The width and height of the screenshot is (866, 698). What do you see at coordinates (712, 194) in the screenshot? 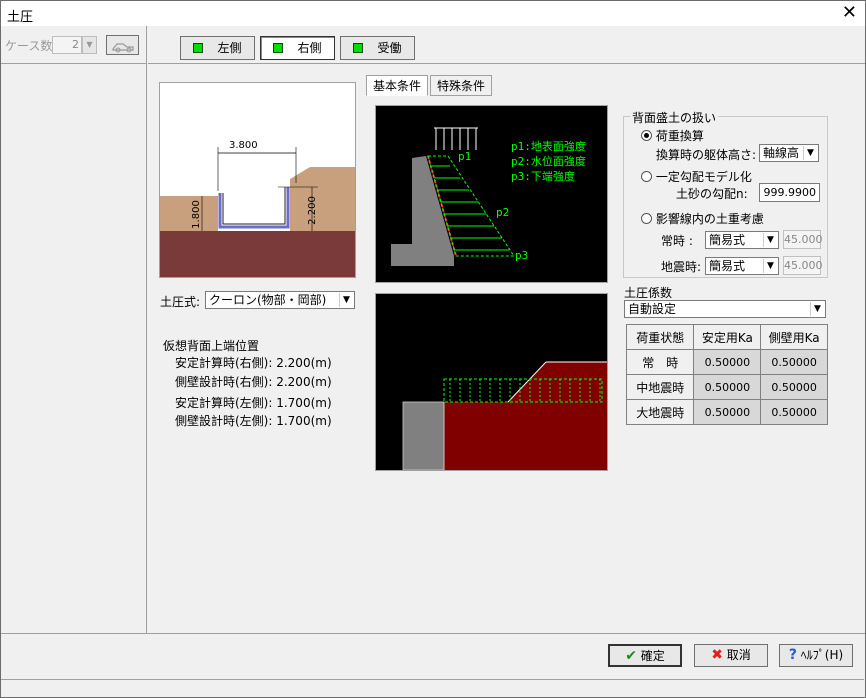
I see `slope-label: 土砂の勾配n:` at bounding box center [712, 194].